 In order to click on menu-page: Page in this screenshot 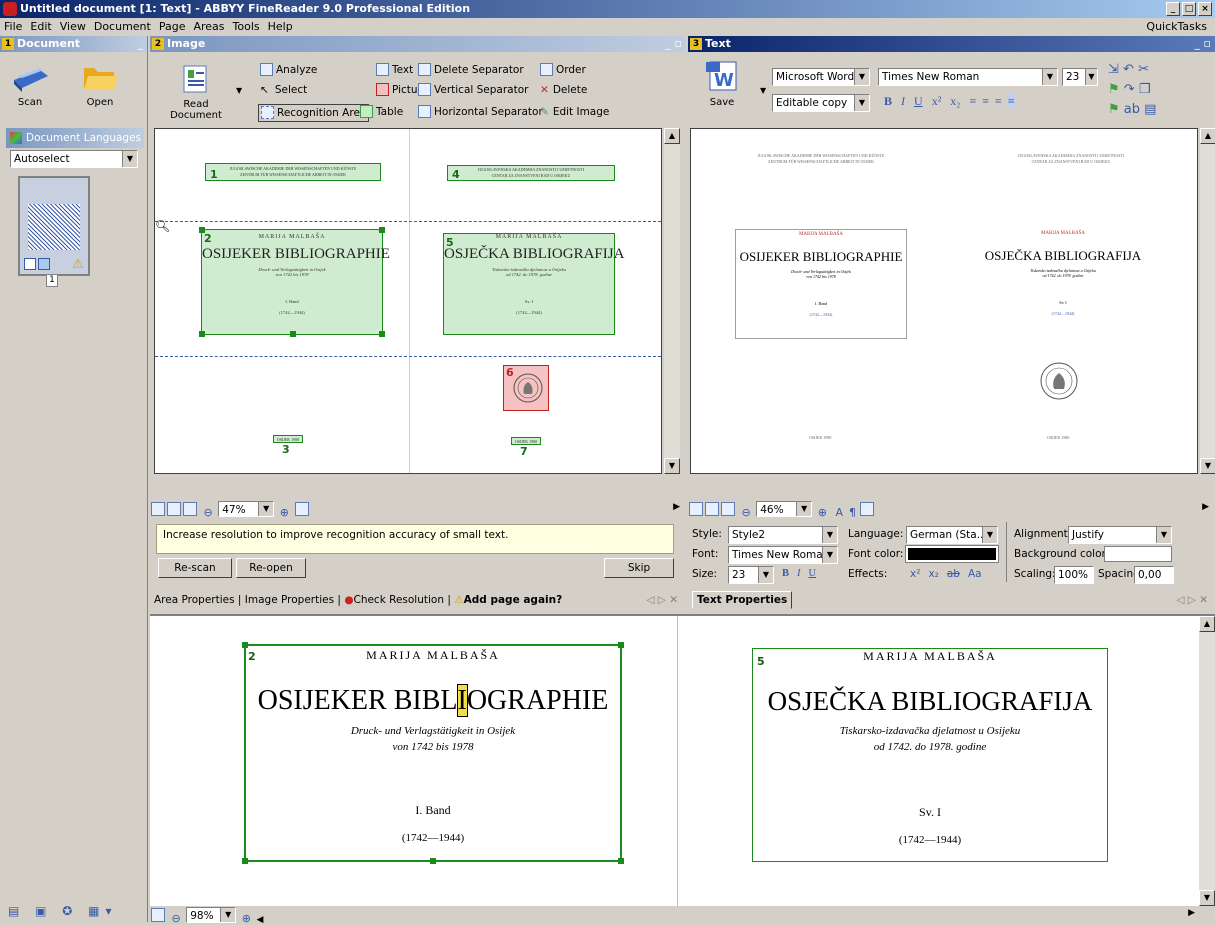, I will do `click(172, 27)`.